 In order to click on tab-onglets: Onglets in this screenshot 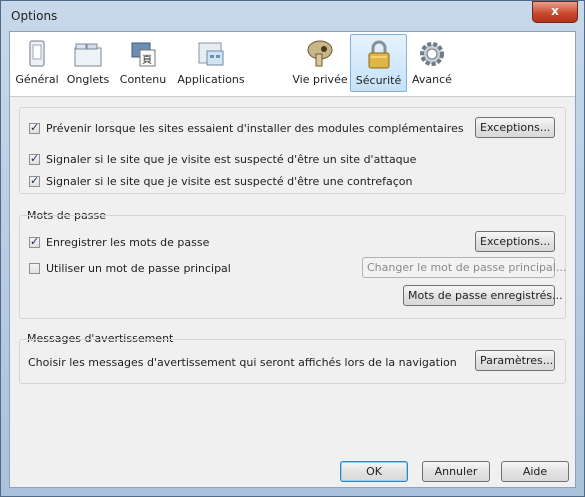, I will do `click(88, 63)`.